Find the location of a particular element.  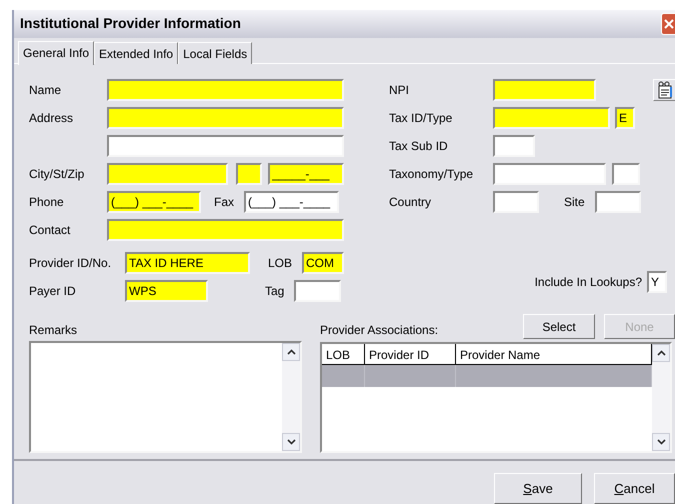

tab: General Info is located at coordinates (56, 52).